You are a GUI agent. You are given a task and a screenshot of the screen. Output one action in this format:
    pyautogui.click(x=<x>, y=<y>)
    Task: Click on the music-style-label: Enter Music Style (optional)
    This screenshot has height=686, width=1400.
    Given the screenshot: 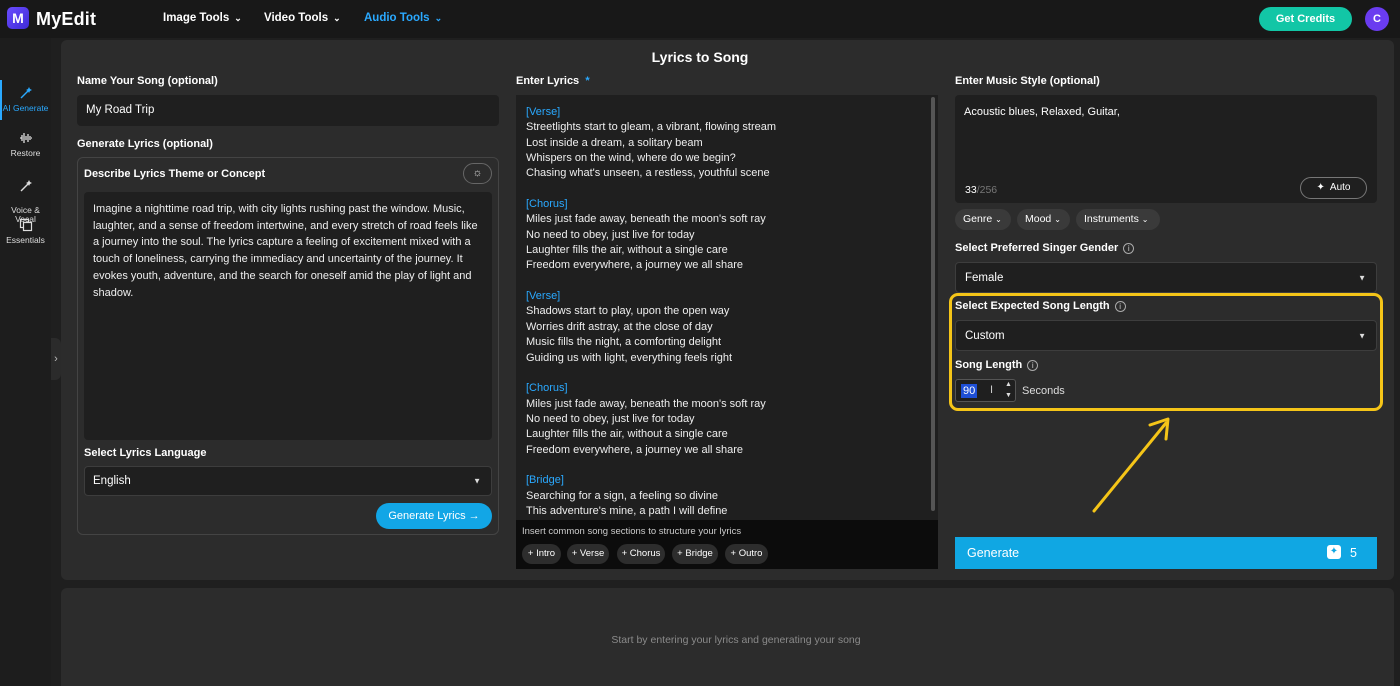 What is the action you would take?
    pyautogui.click(x=1027, y=81)
    